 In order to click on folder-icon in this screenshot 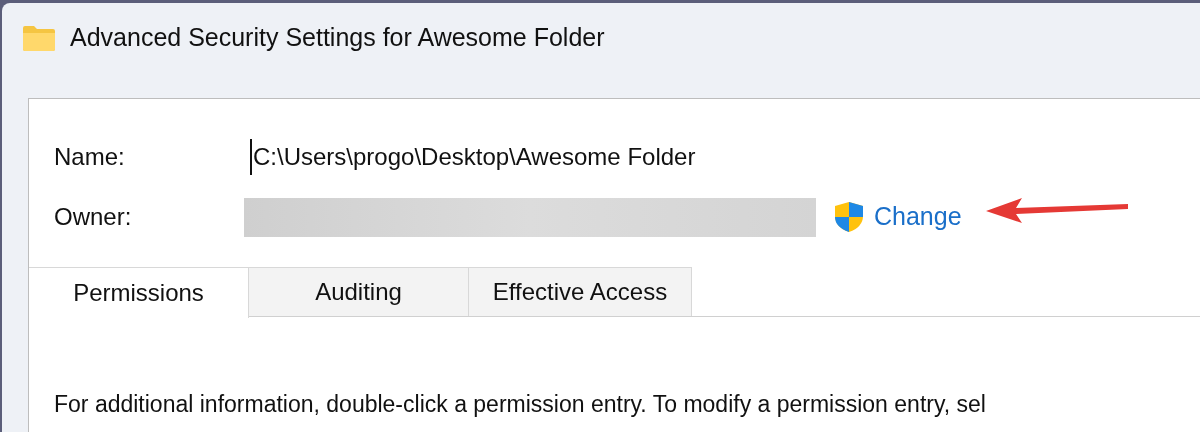, I will do `click(39, 38)`.